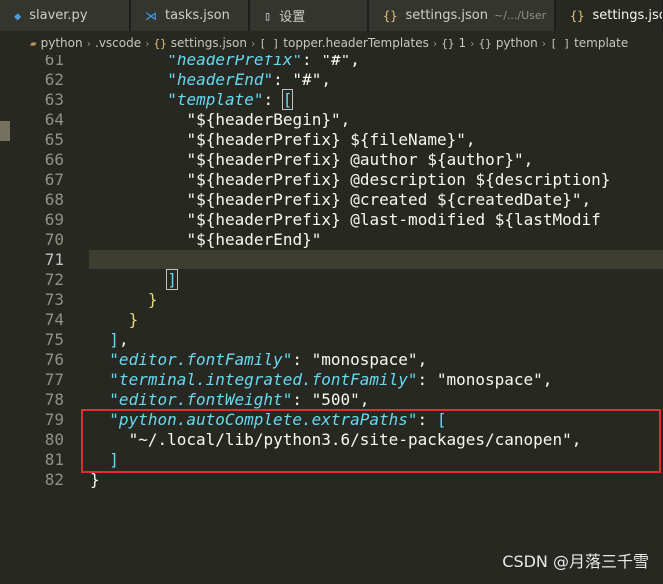 The width and height of the screenshot is (663, 584). Describe the element at coordinates (201, 359) in the screenshot. I see `json-key: "editor.fontFamily"` at that location.